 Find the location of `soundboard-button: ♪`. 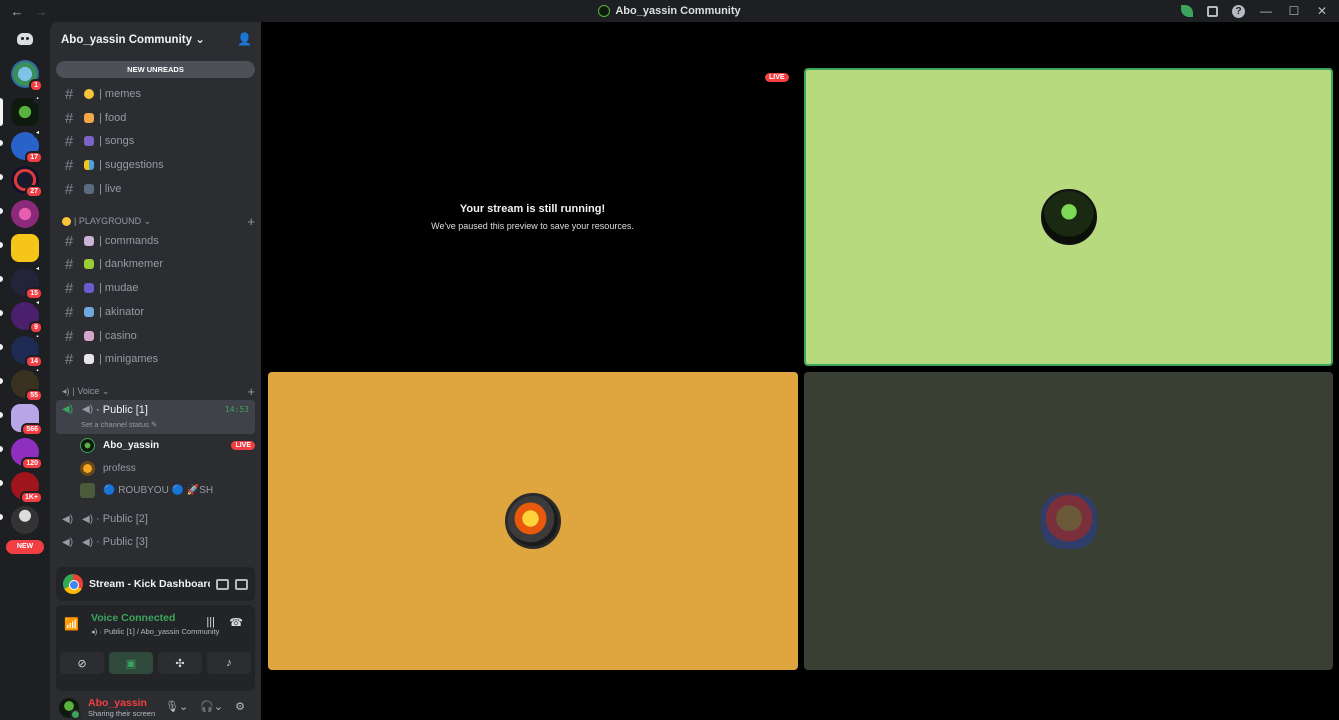

soundboard-button: ♪ is located at coordinates (229, 663).